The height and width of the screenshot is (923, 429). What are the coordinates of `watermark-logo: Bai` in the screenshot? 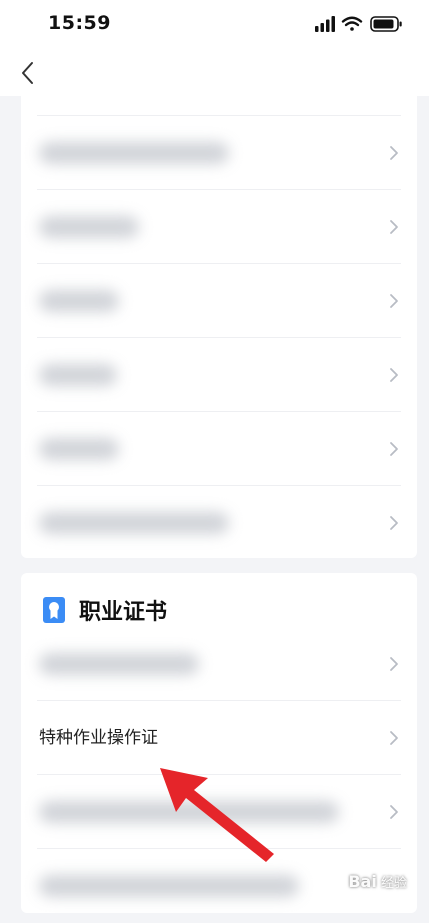 It's located at (362, 881).